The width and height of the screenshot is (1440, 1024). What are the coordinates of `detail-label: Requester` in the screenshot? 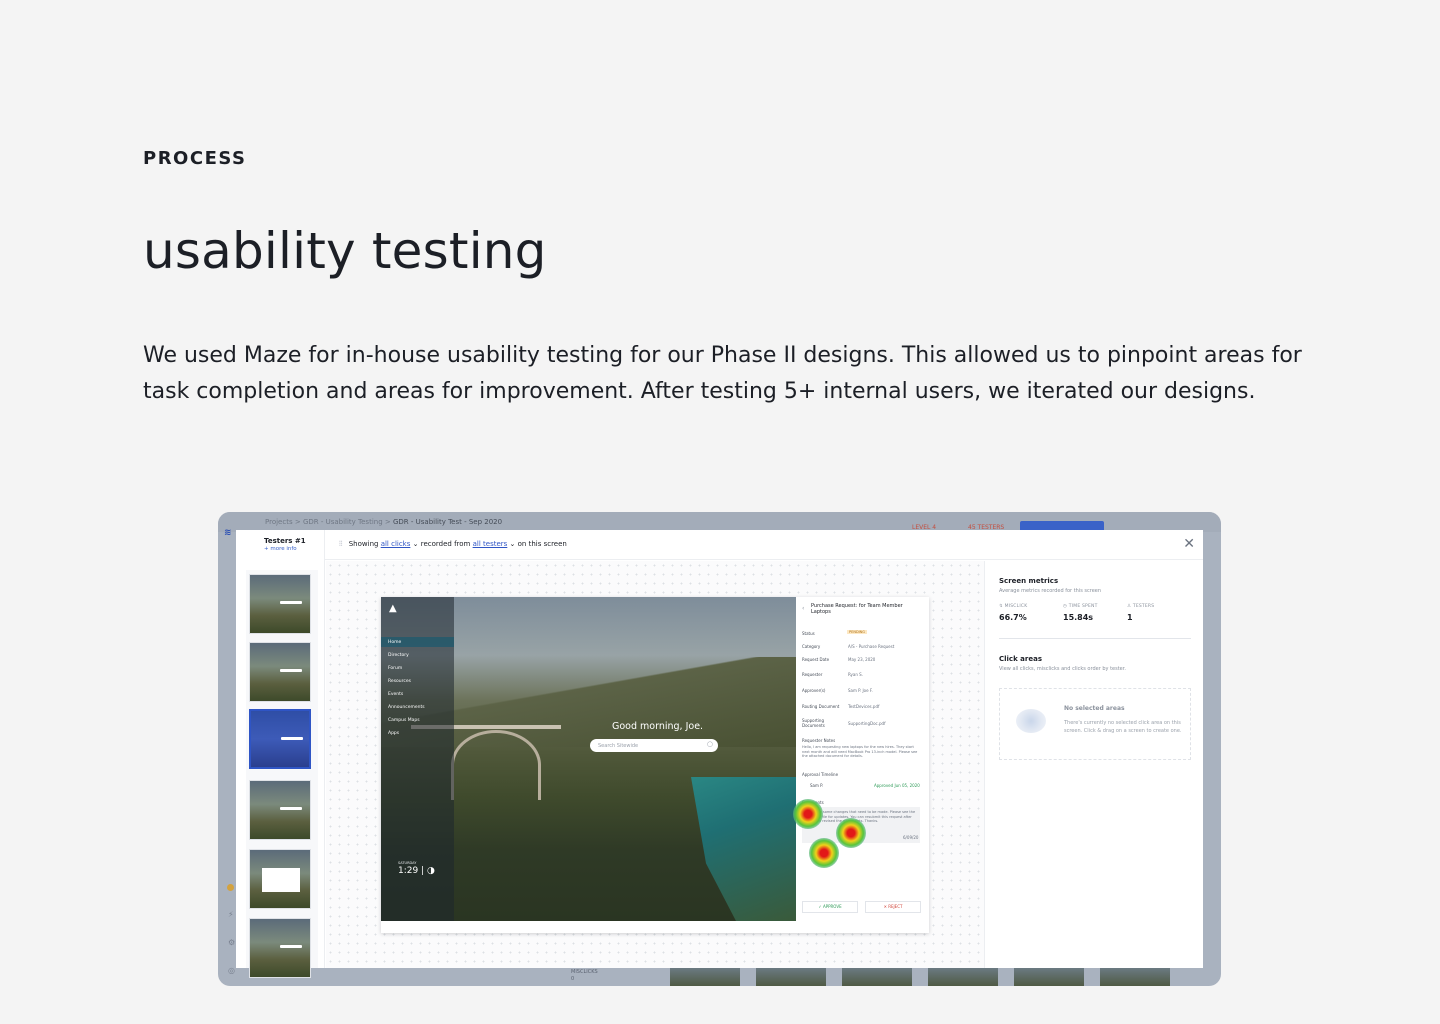 It's located at (812, 674).